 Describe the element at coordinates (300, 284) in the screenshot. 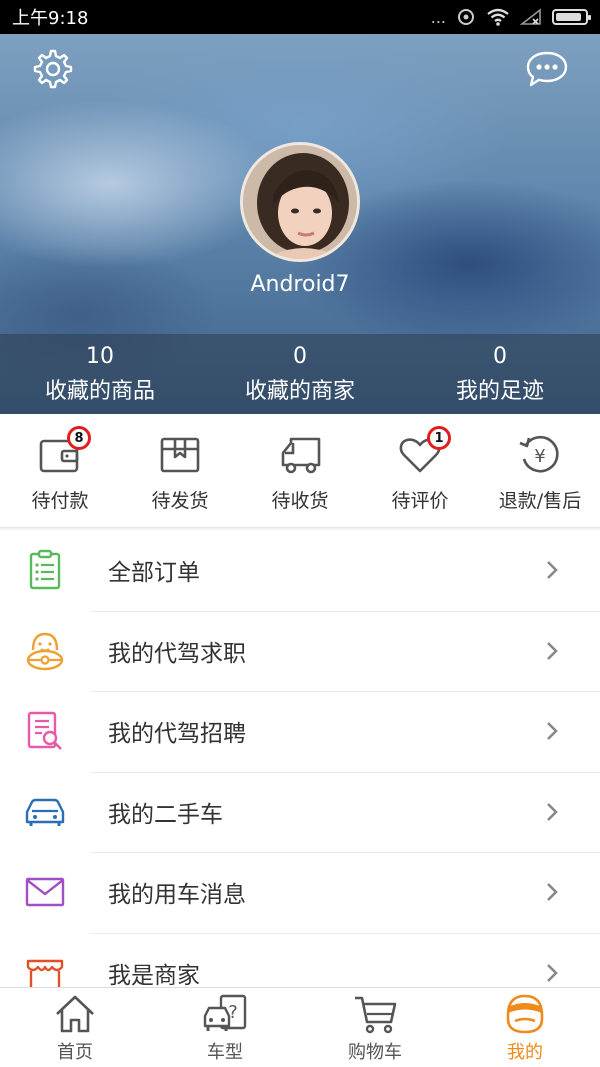

I see `username: Android7` at that location.